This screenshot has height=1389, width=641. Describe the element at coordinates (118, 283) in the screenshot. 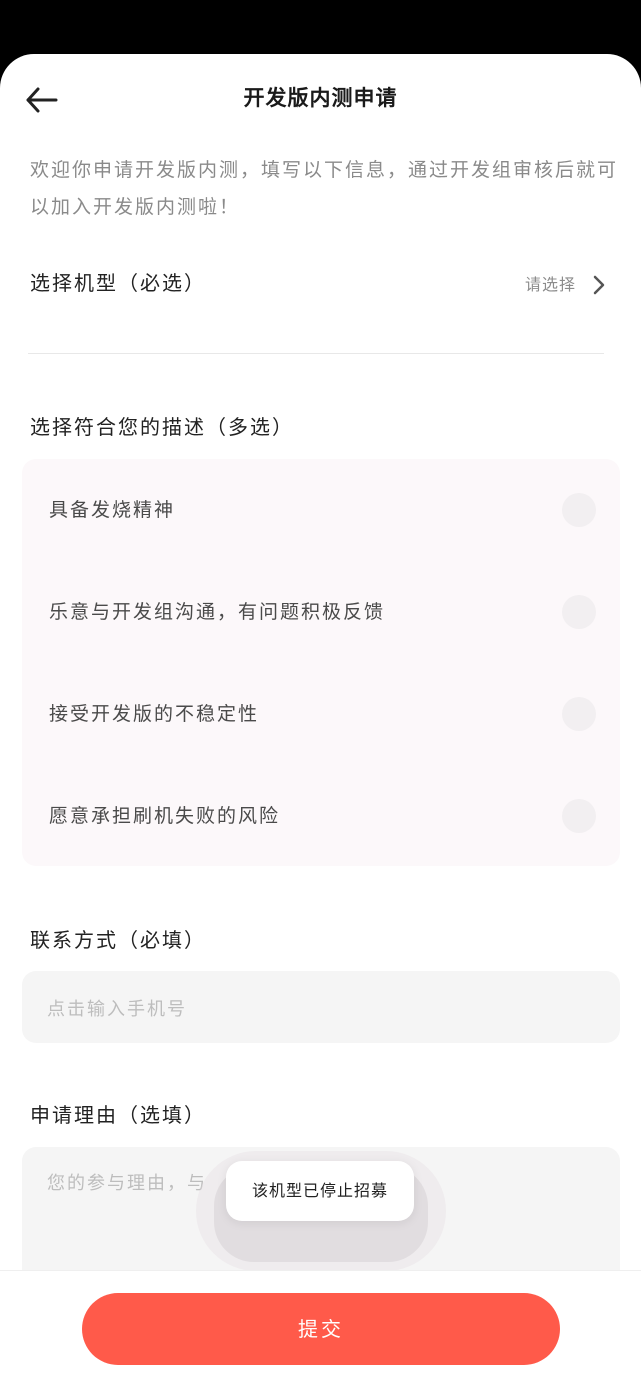

I see `model-label: 选择机型（必选）` at that location.